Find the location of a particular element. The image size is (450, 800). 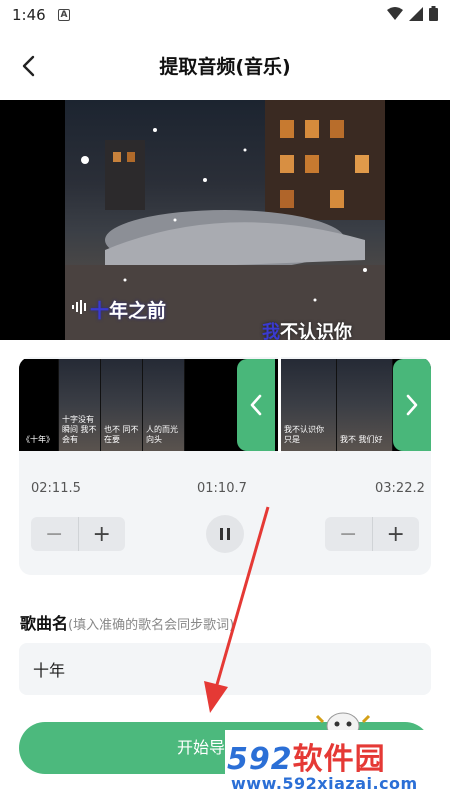

thumbnail: 《十年》 is located at coordinates (39, 405).